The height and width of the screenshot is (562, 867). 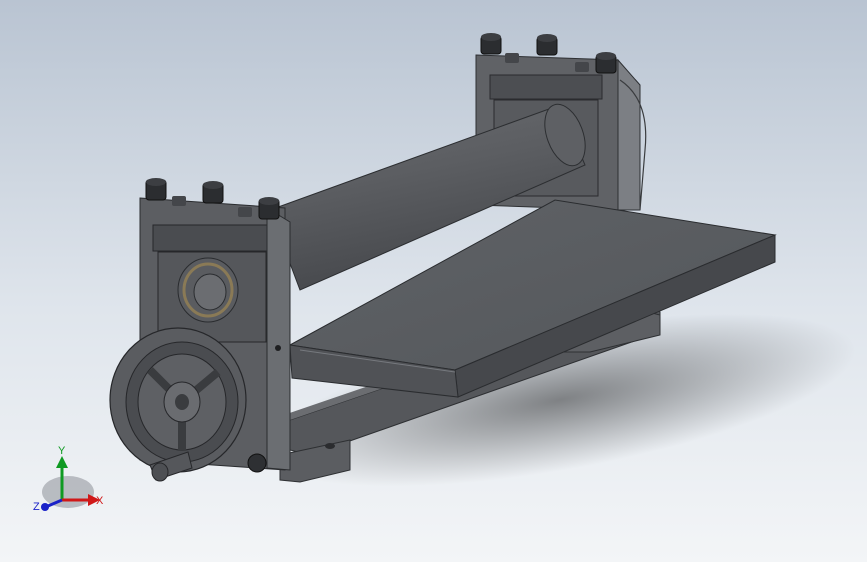 What do you see at coordinates (36, 507) in the screenshot?
I see `z-axis-label: Z` at bounding box center [36, 507].